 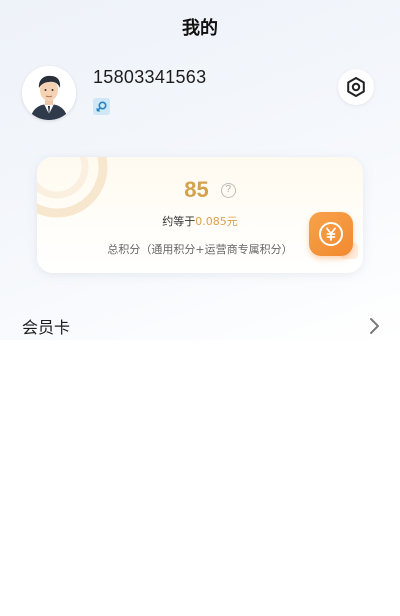 I want to click on help-icon: ?, so click(x=228, y=190).